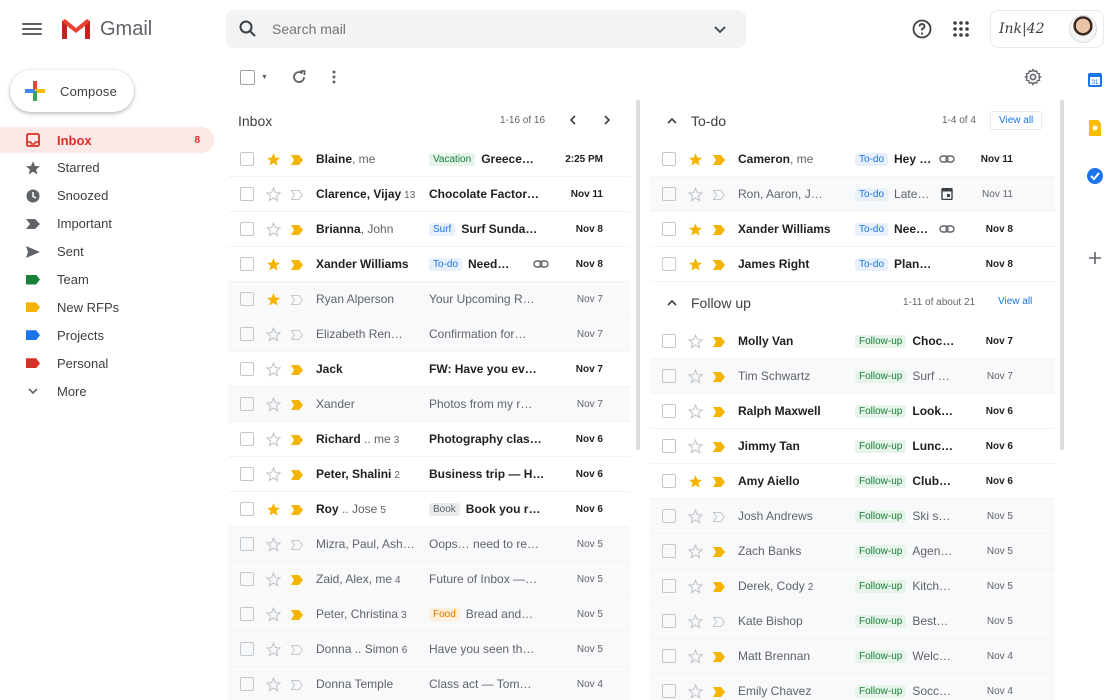 Image resolution: width=1120 pixels, height=700 pixels. I want to click on email-row: Kate Bishop Follow-up Best… Nov 5, so click(852, 621).